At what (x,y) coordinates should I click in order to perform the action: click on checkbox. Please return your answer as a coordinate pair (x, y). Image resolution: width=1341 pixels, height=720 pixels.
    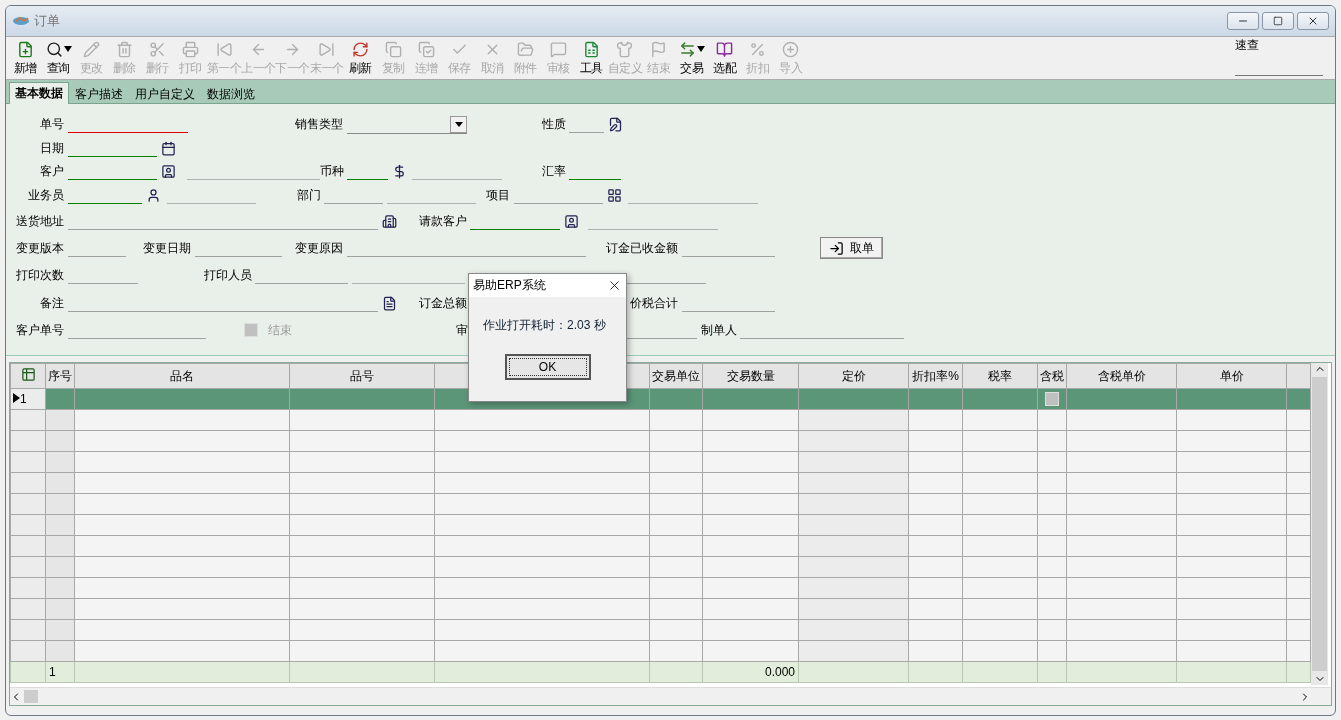
    Looking at the image, I should click on (1052, 399).